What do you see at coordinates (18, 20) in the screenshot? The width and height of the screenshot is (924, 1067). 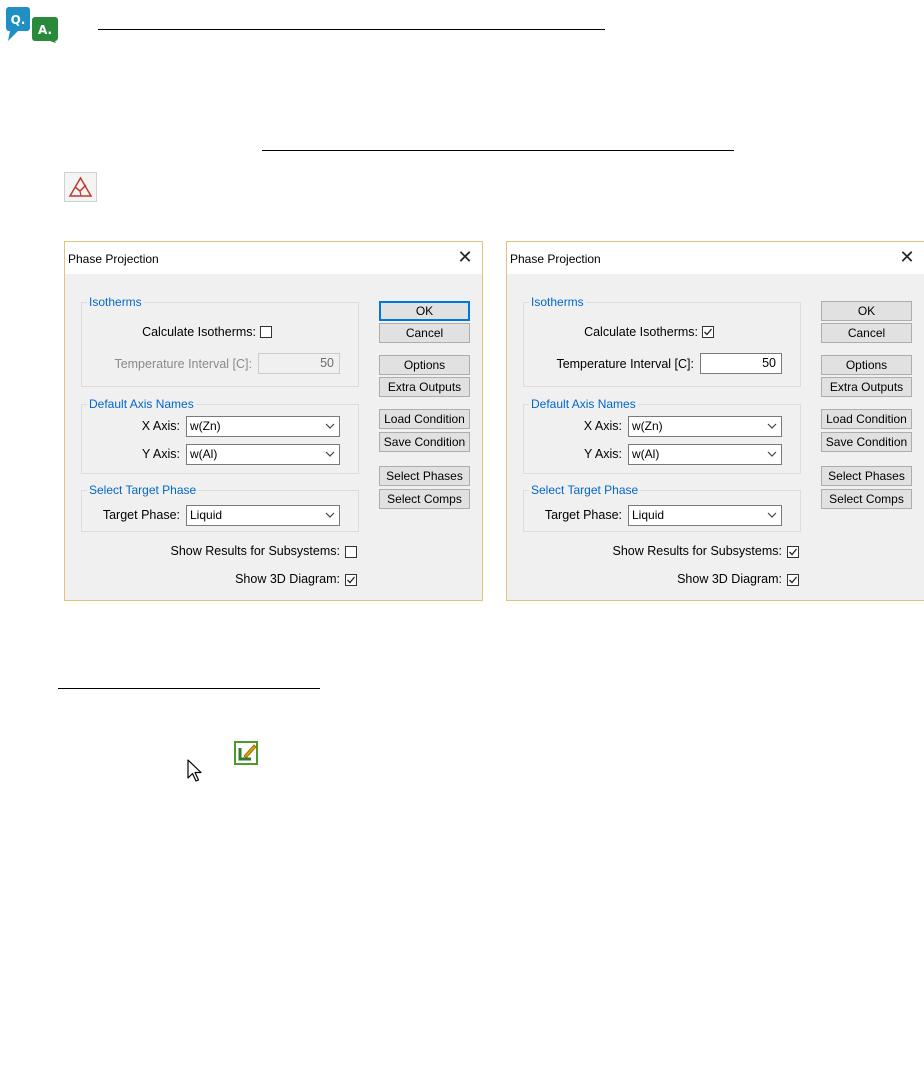 I see `qa-q-letter: Q.` at bounding box center [18, 20].